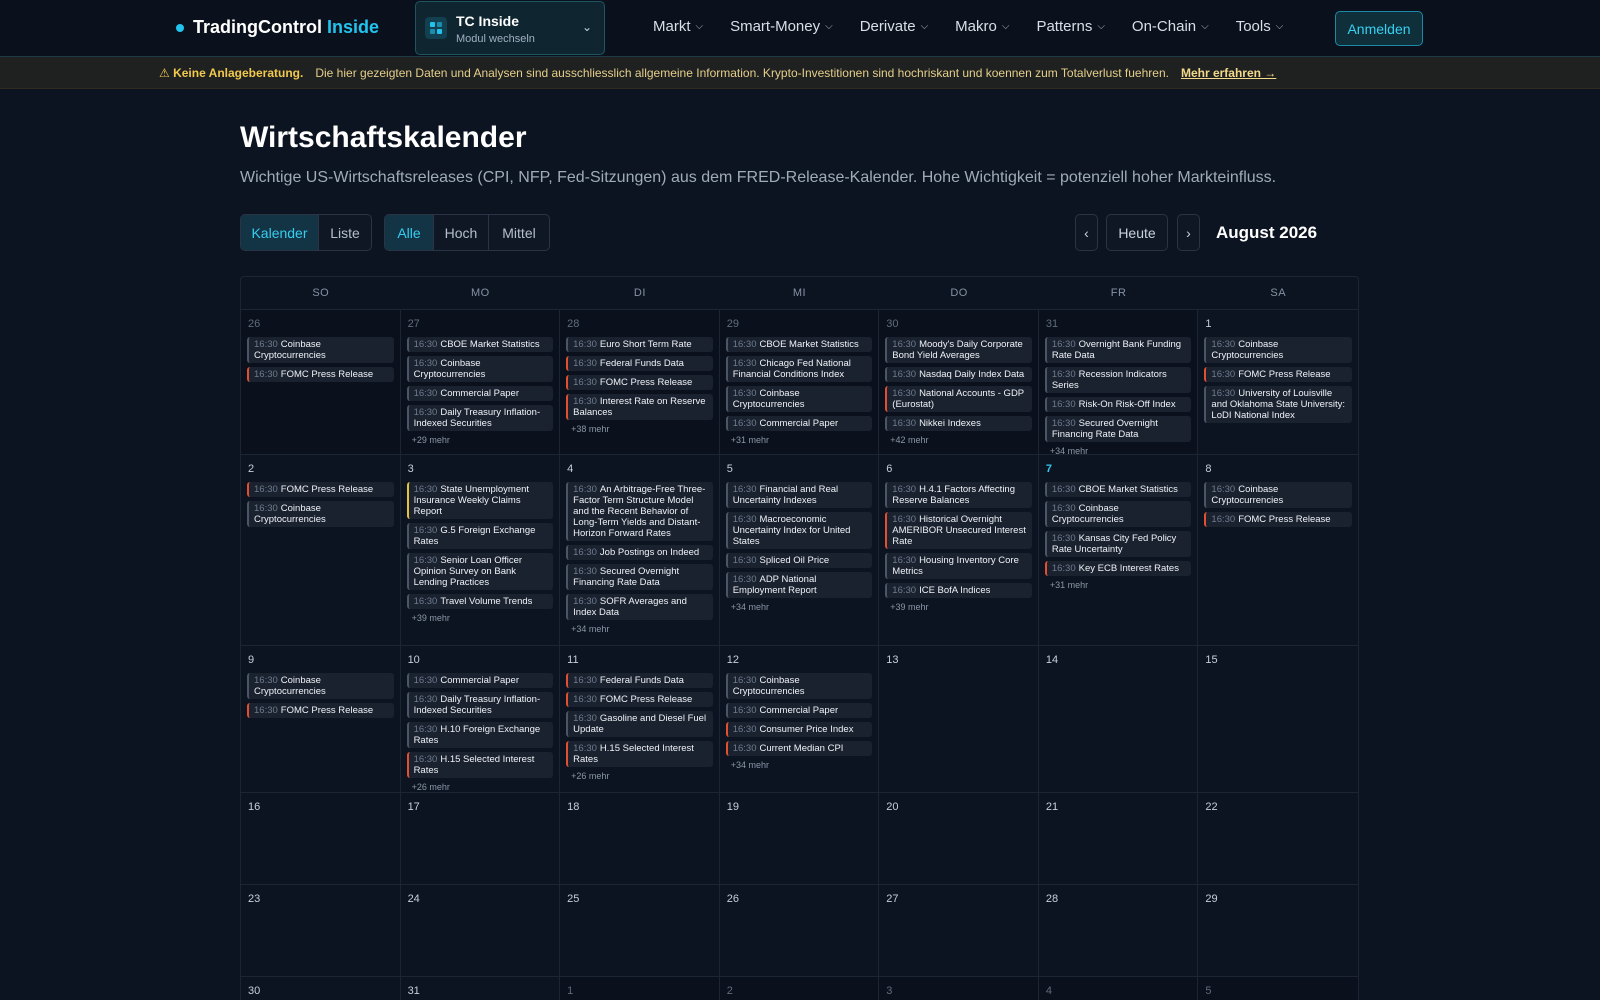  Describe the element at coordinates (1260, 26) in the screenshot. I see `nav-tools: Tools ⌵` at that location.